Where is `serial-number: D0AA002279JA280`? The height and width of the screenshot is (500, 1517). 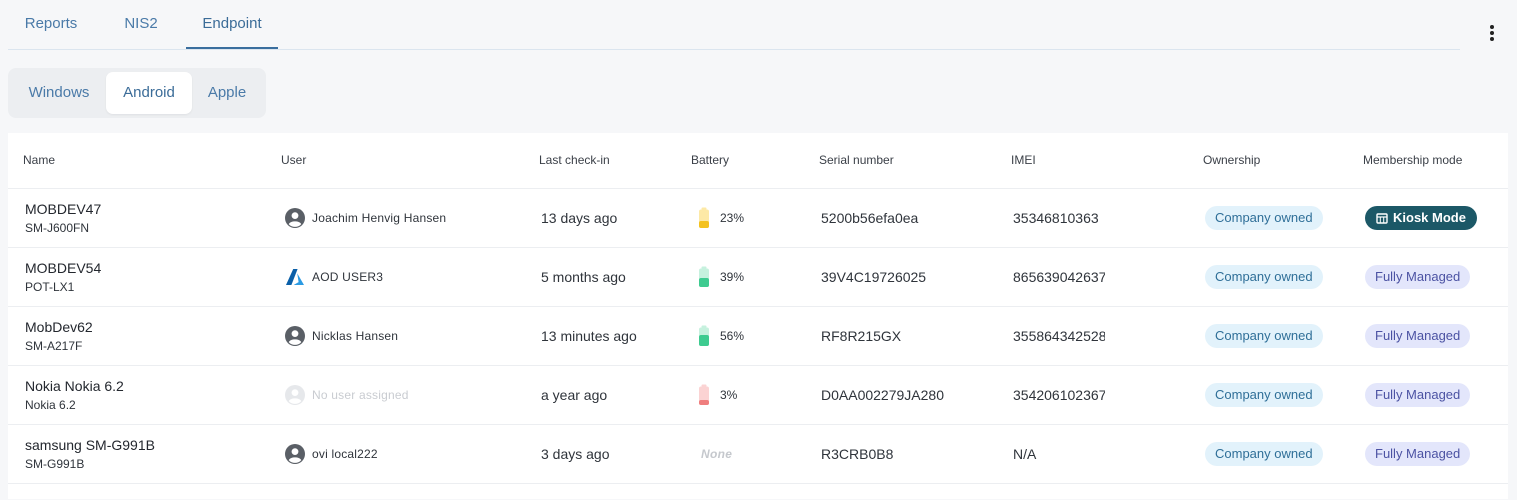
serial-number: D0AA002279JA280 is located at coordinates (882, 395).